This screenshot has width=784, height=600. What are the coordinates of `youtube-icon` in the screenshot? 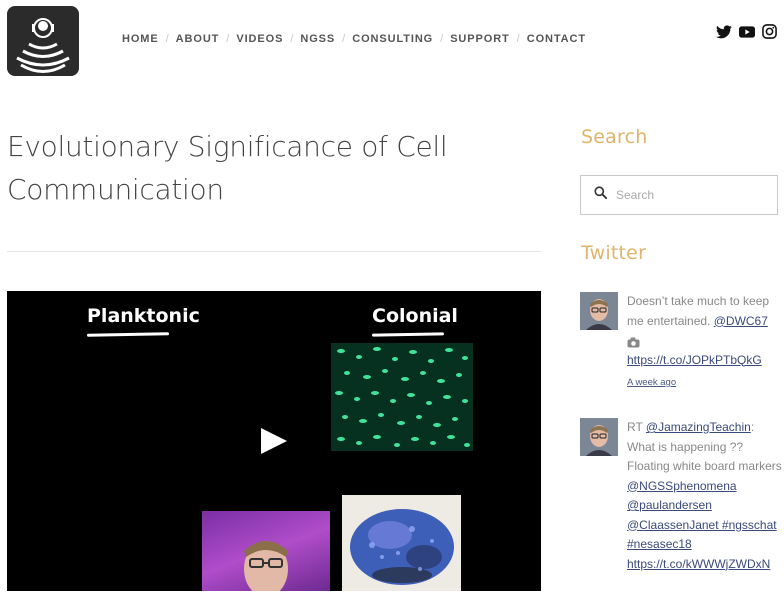 It's located at (747, 34).